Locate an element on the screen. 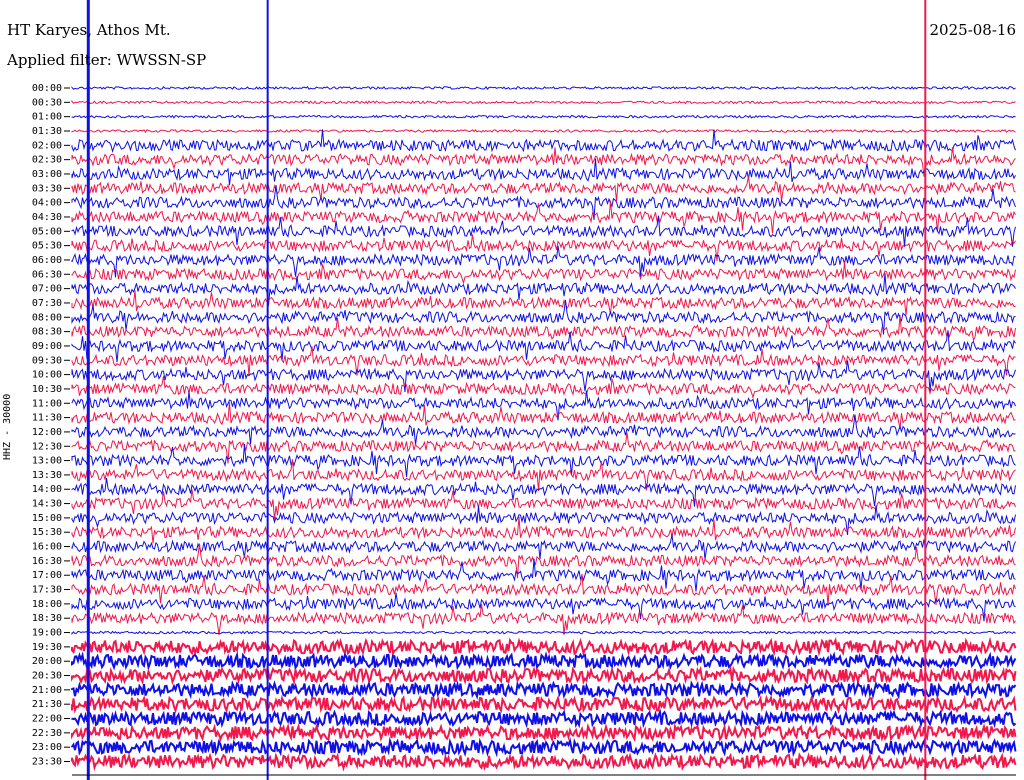 This screenshot has width=1024, height=780. y-tick-label: 17:00 is located at coordinates (47, 575).